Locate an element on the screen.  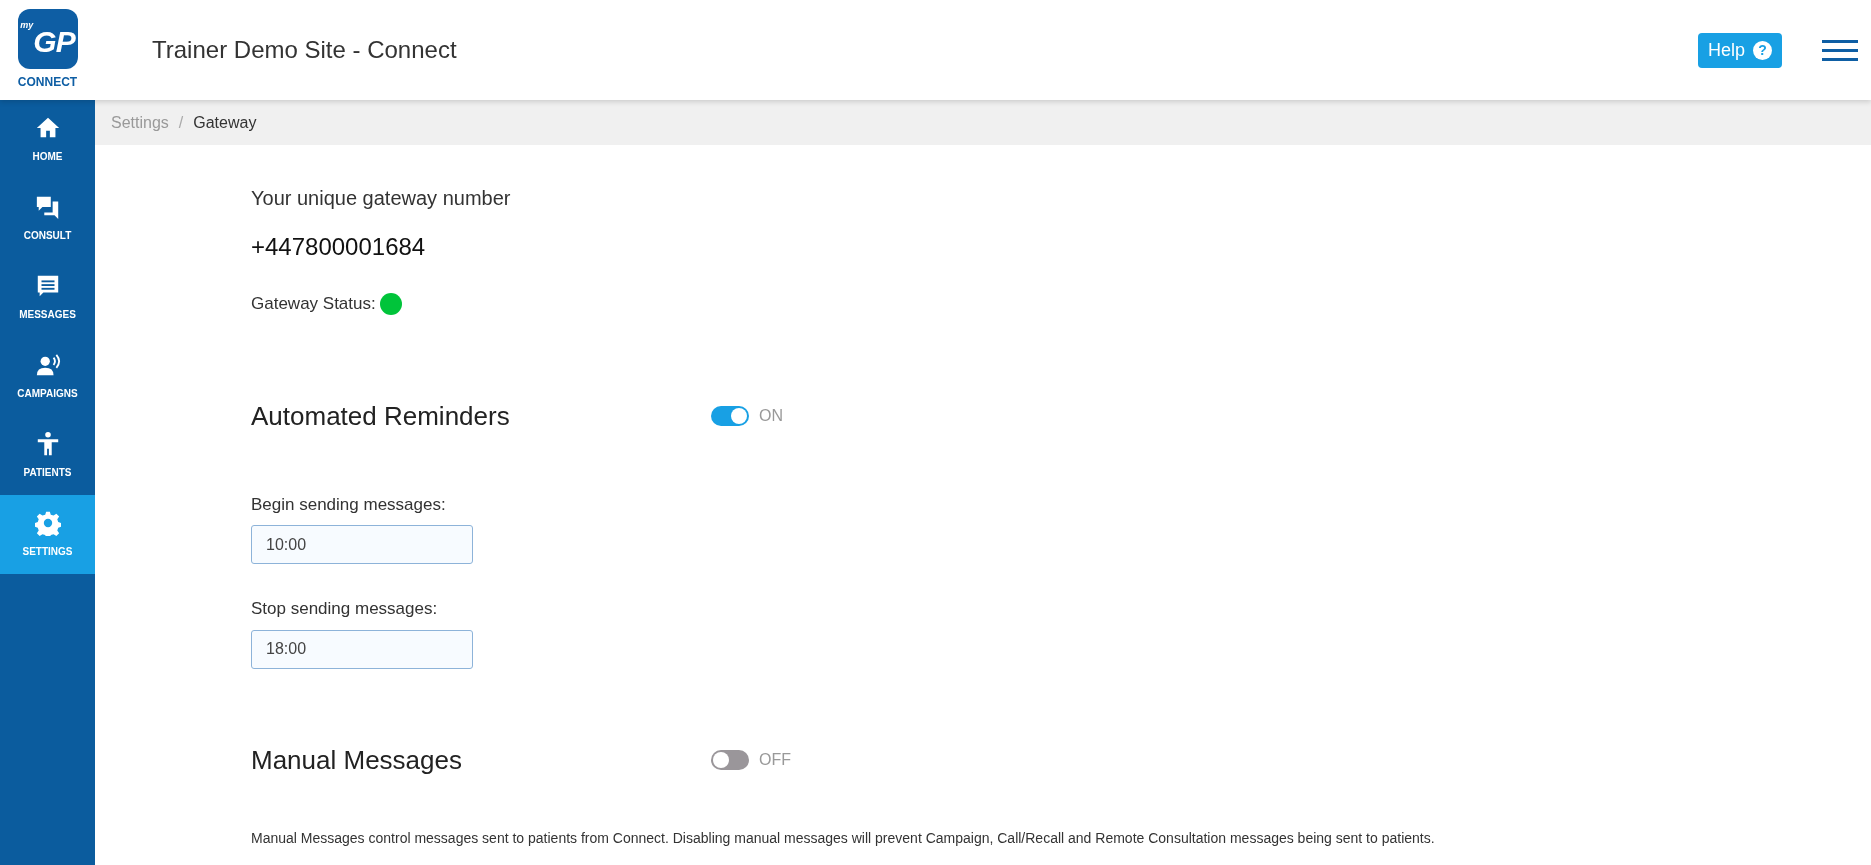
sidebar-item: HOME is located at coordinates (47, 139).